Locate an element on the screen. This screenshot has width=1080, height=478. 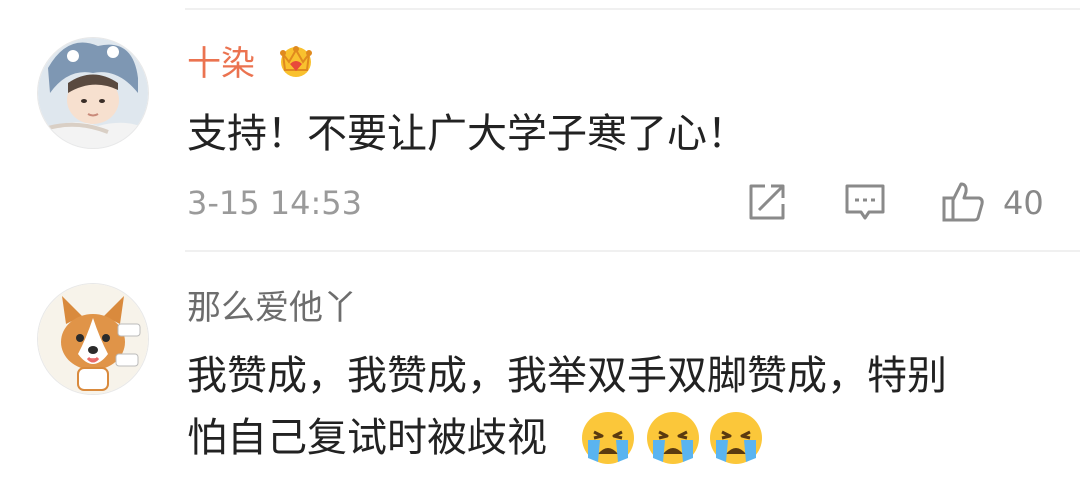
comment-icon is located at coordinates (865, 202).